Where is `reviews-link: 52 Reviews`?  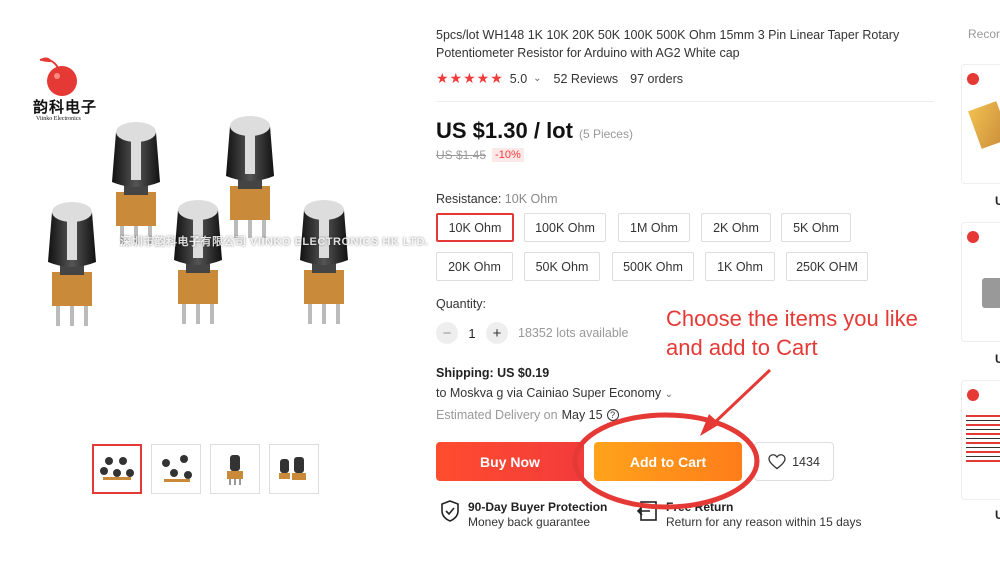 reviews-link: 52 Reviews is located at coordinates (586, 79).